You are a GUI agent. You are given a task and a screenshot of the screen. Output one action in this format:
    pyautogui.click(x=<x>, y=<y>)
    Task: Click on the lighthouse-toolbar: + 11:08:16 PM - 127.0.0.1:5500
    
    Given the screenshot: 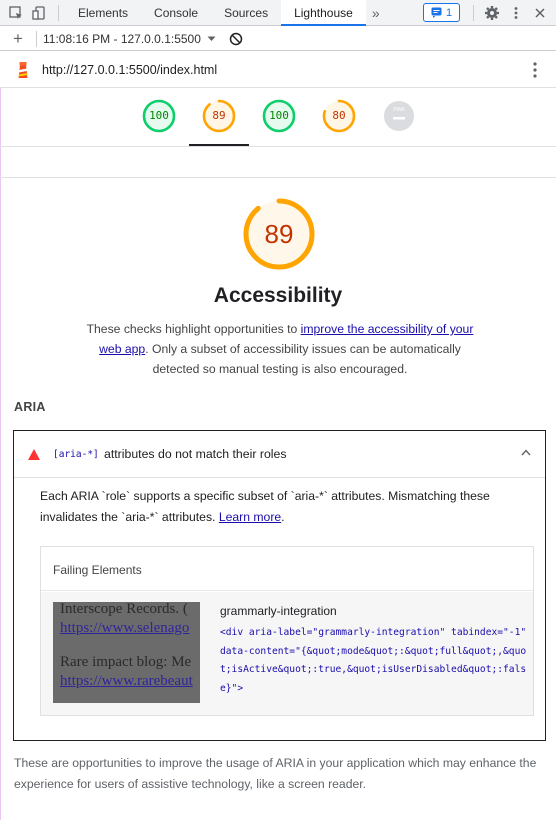 What is the action you would take?
    pyautogui.click(x=278, y=39)
    